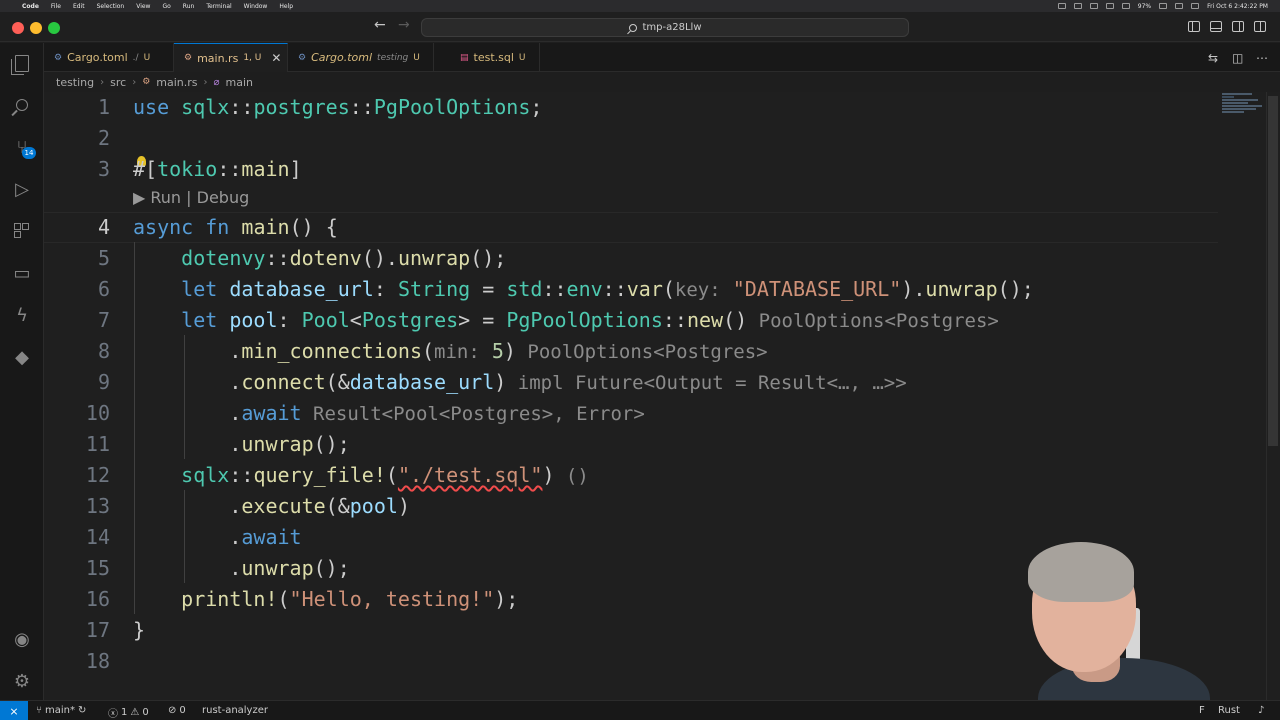  Describe the element at coordinates (235, 227) in the screenshot. I see `code-line: async fn main() {` at that location.